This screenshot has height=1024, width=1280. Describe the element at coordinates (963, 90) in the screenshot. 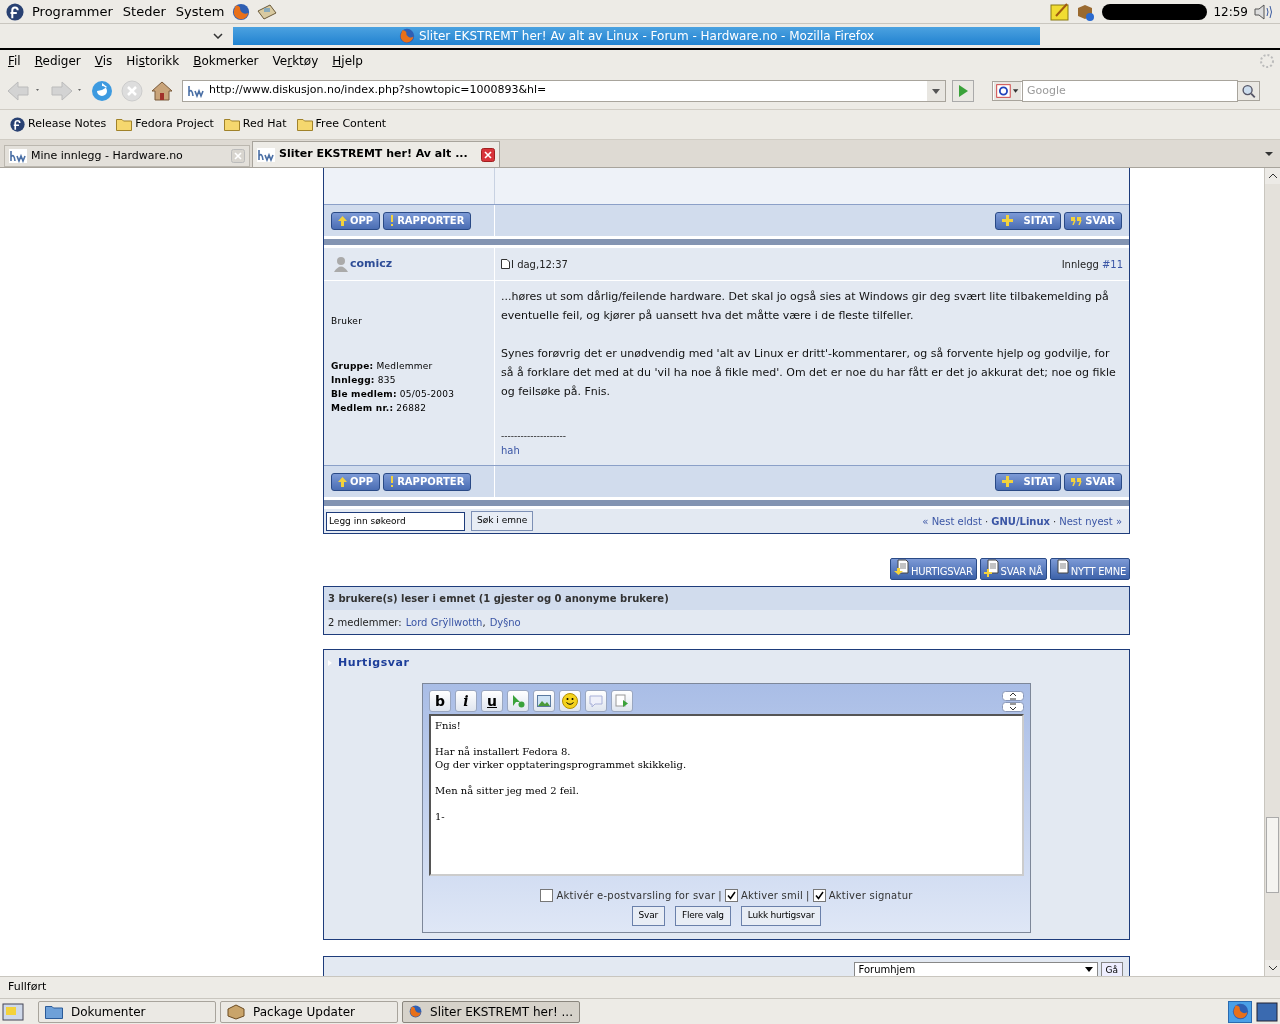

I see `go-icon` at that location.